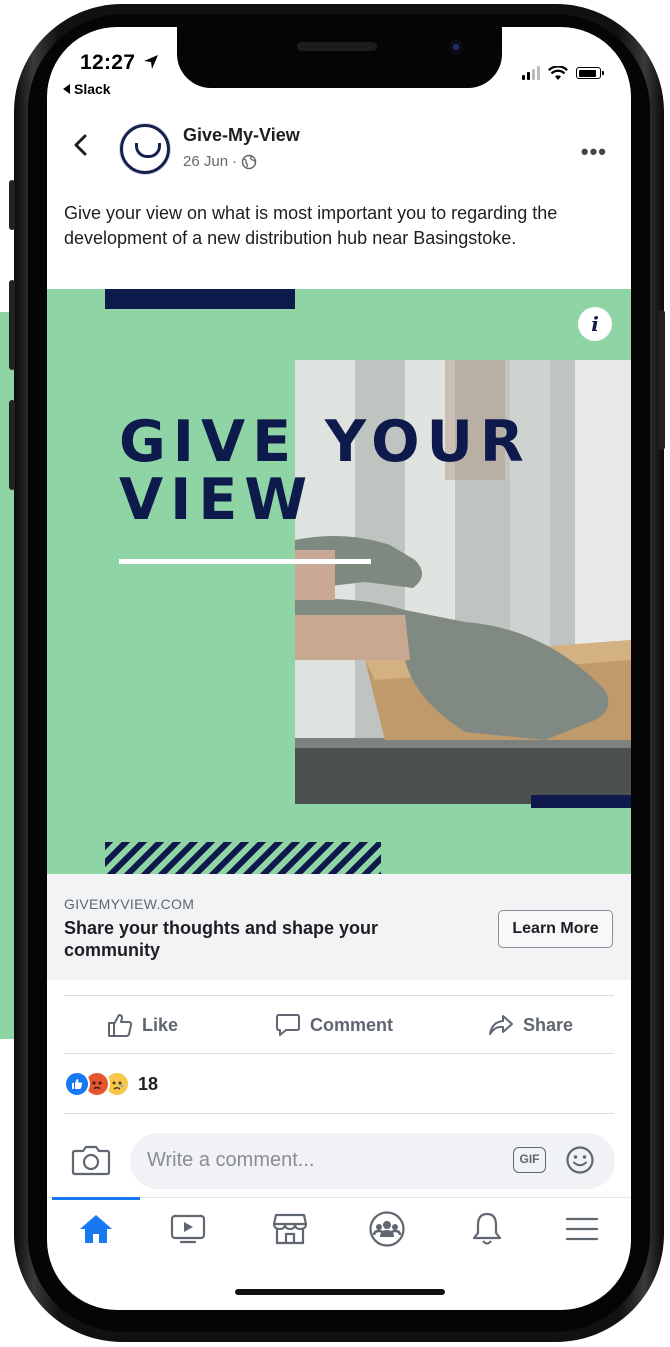  I want to click on ad-info-icon: i, so click(595, 324).